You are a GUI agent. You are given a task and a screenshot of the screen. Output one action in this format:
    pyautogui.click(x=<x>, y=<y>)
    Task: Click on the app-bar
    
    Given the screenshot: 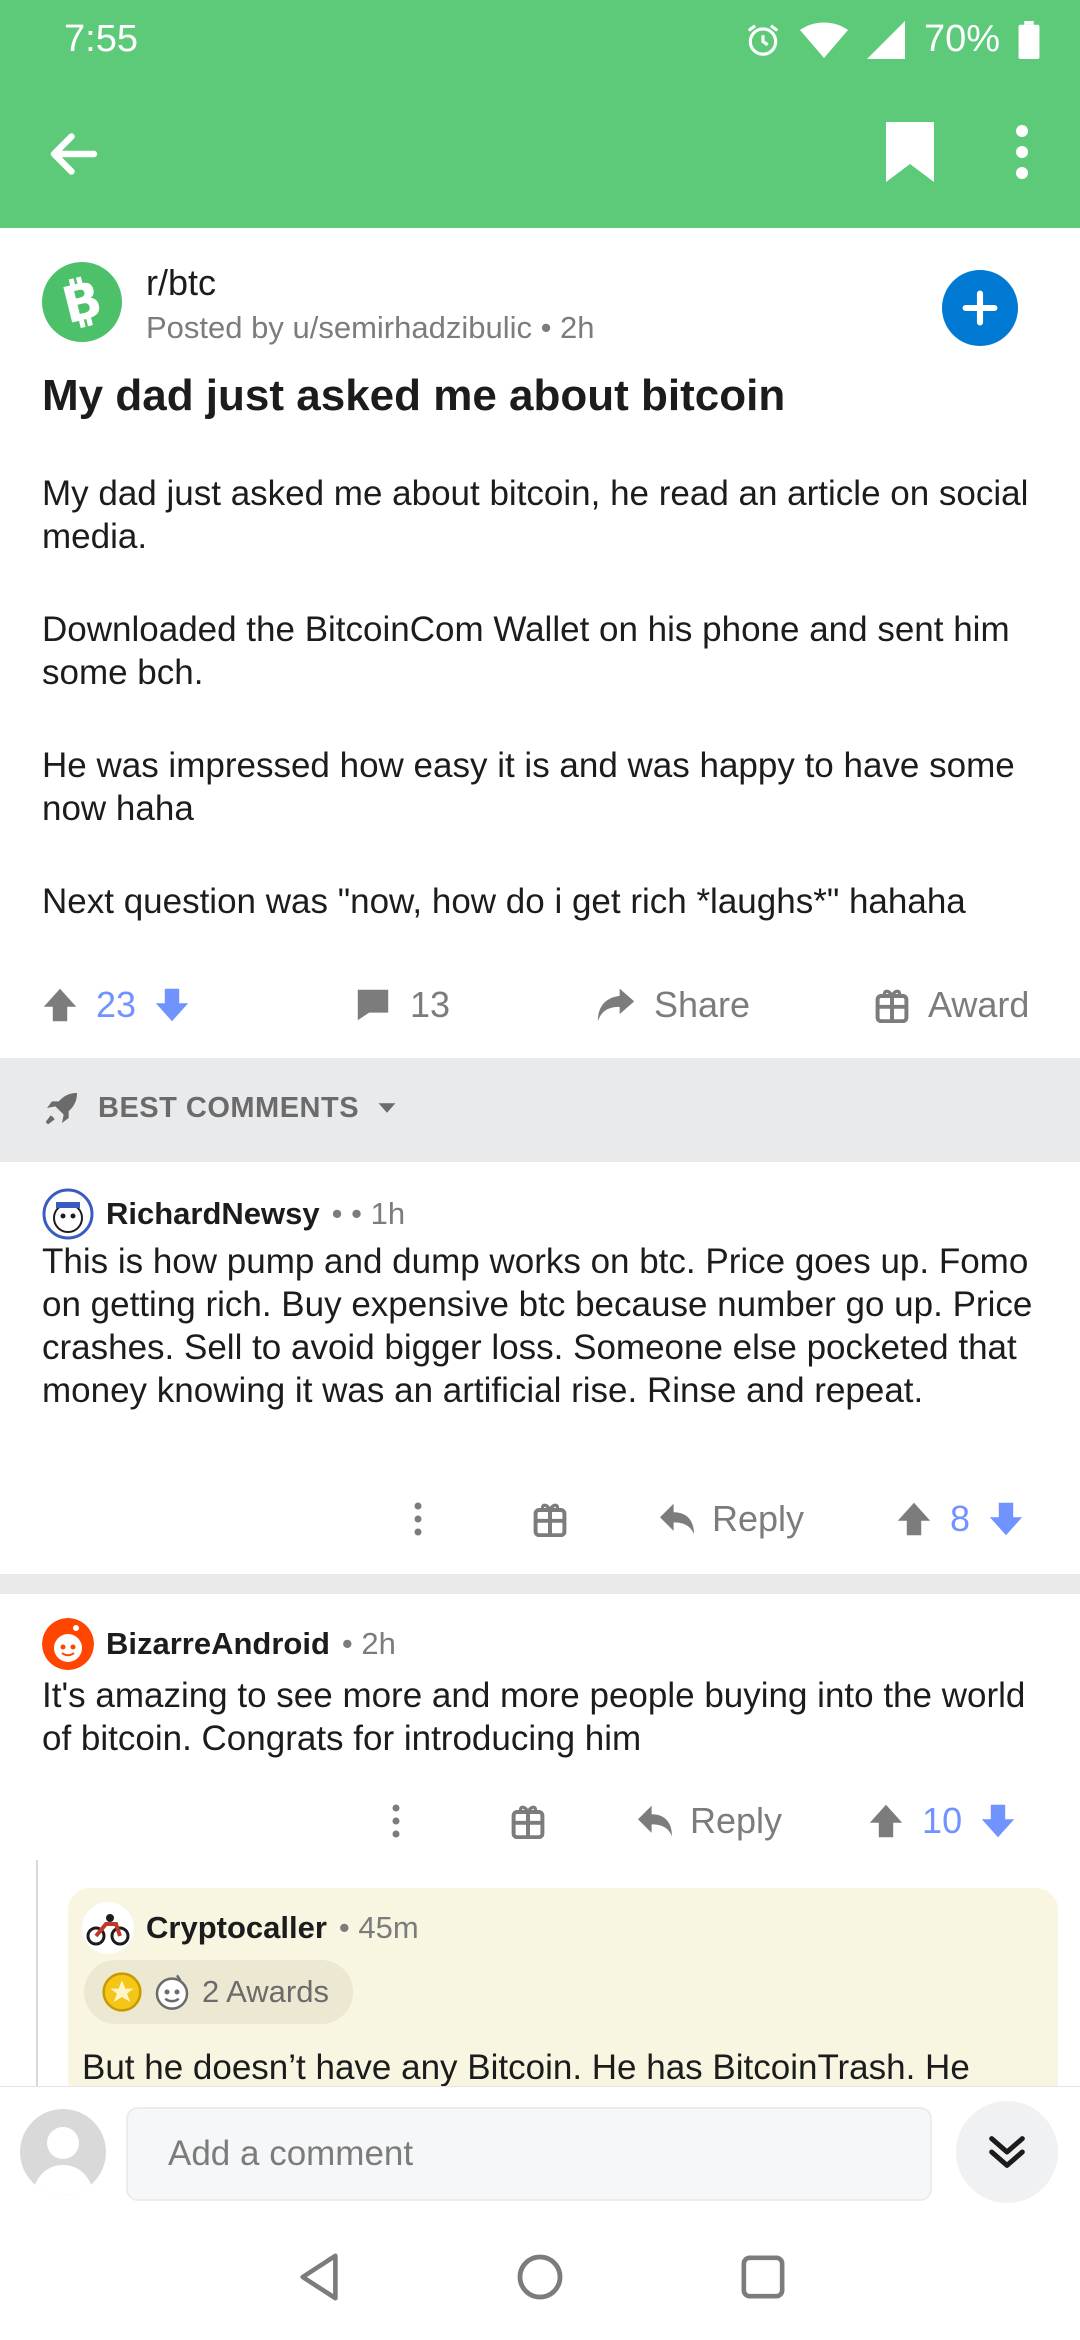 What is the action you would take?
    pyautogui.click(x=540, y=152)
    